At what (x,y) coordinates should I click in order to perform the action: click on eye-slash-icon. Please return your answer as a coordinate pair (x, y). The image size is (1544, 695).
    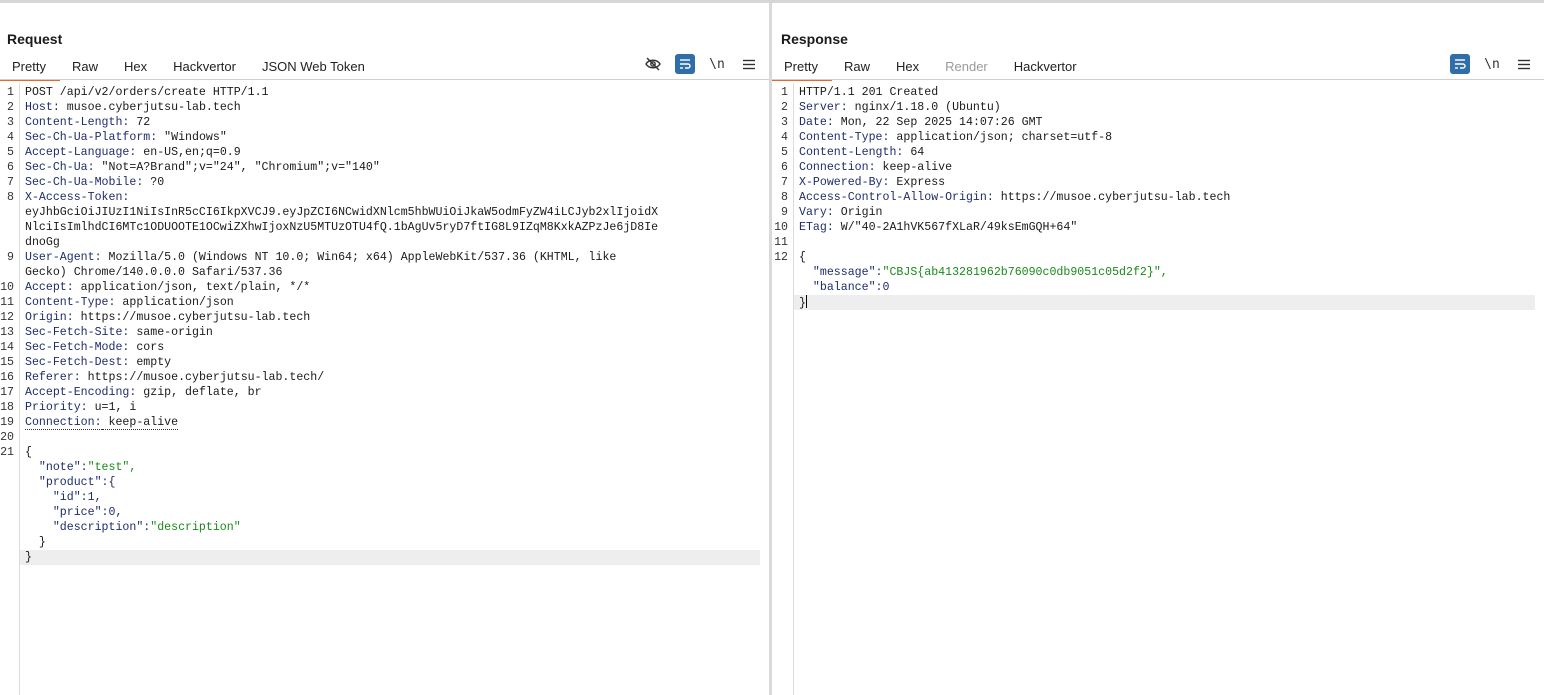
    Looking at the image, I should click on (653, 64).